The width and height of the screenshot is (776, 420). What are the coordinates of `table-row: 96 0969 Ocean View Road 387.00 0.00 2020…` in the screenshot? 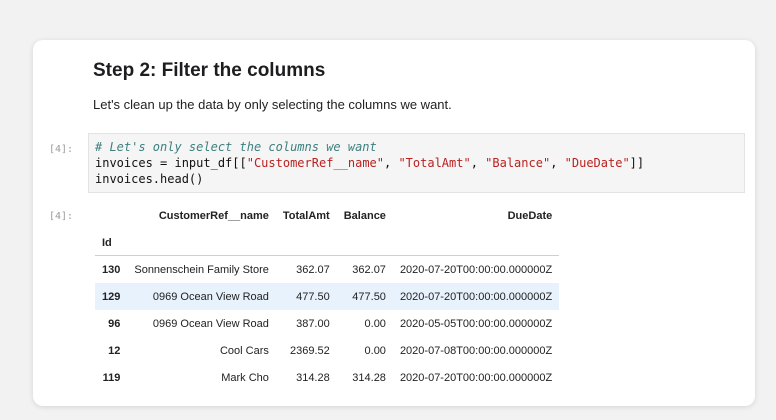 It's located at (327, 323).